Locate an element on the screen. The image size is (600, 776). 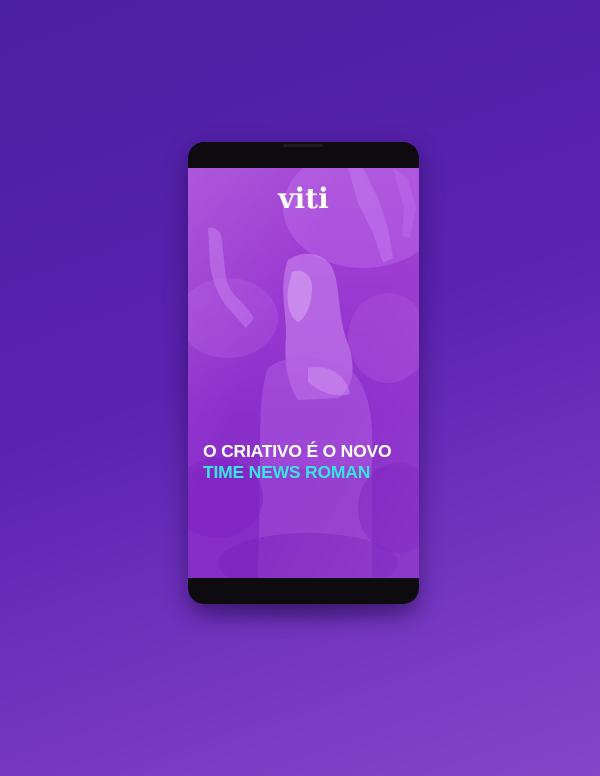
splash-headline: O CRIATIVO É O NOVO TIME NEWS ROMAN is located at coordinates (305, 462).